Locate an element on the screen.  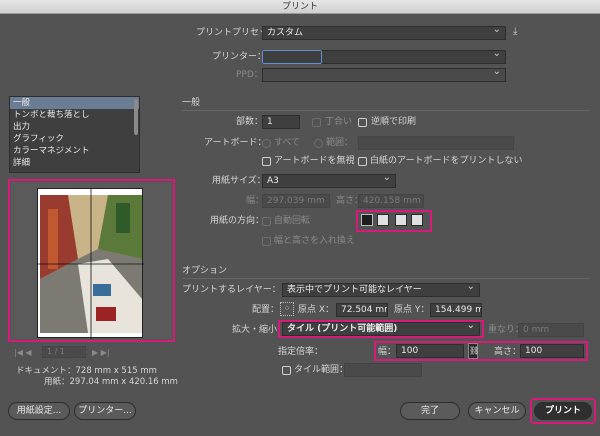
tile-range-input is located at coordinates (383, 370).